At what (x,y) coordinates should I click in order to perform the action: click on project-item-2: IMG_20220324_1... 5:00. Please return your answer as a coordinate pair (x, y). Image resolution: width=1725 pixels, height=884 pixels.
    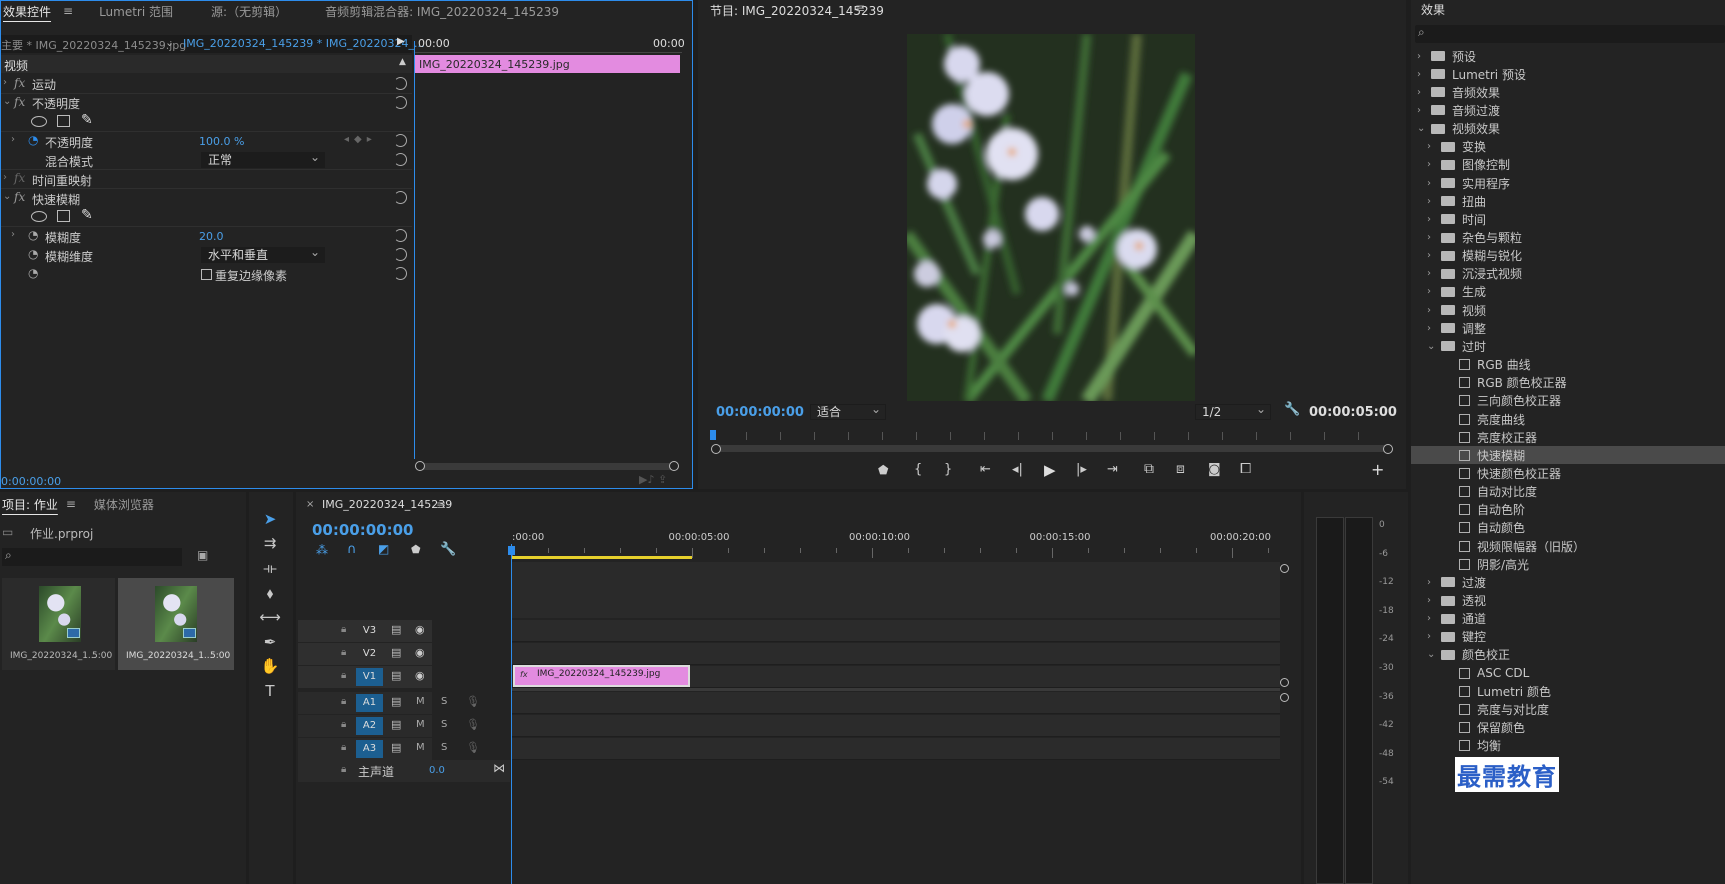
    Looking at the image, I should click on (176, 624).